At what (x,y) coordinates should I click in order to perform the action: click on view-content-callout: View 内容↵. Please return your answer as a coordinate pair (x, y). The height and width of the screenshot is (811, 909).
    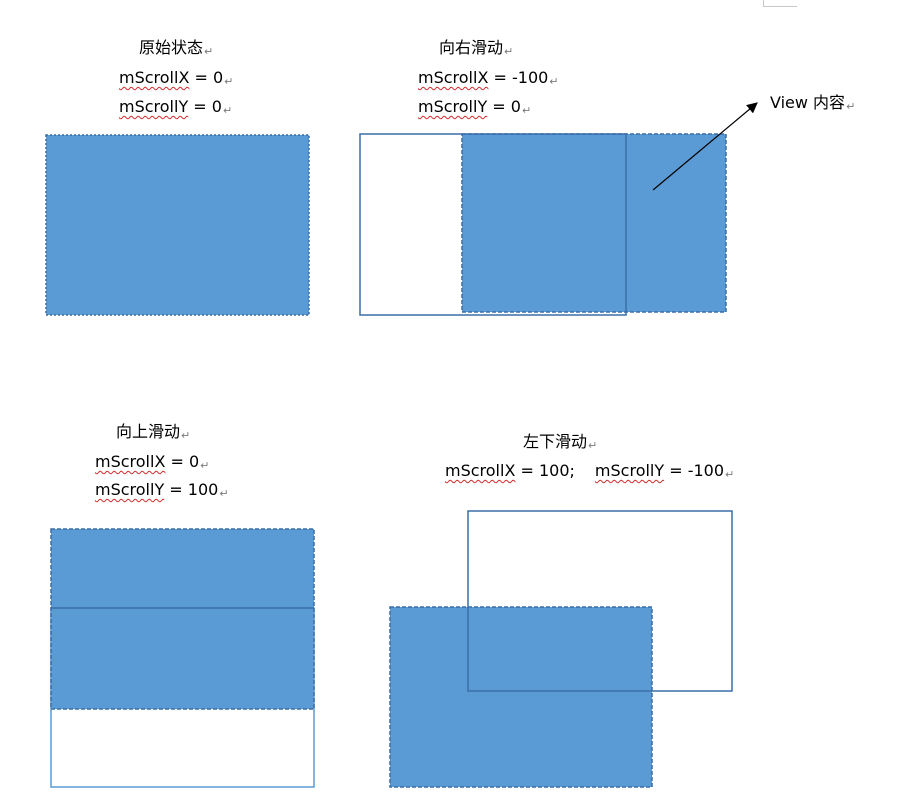
    Looking at the image, I should click on (813, 103).